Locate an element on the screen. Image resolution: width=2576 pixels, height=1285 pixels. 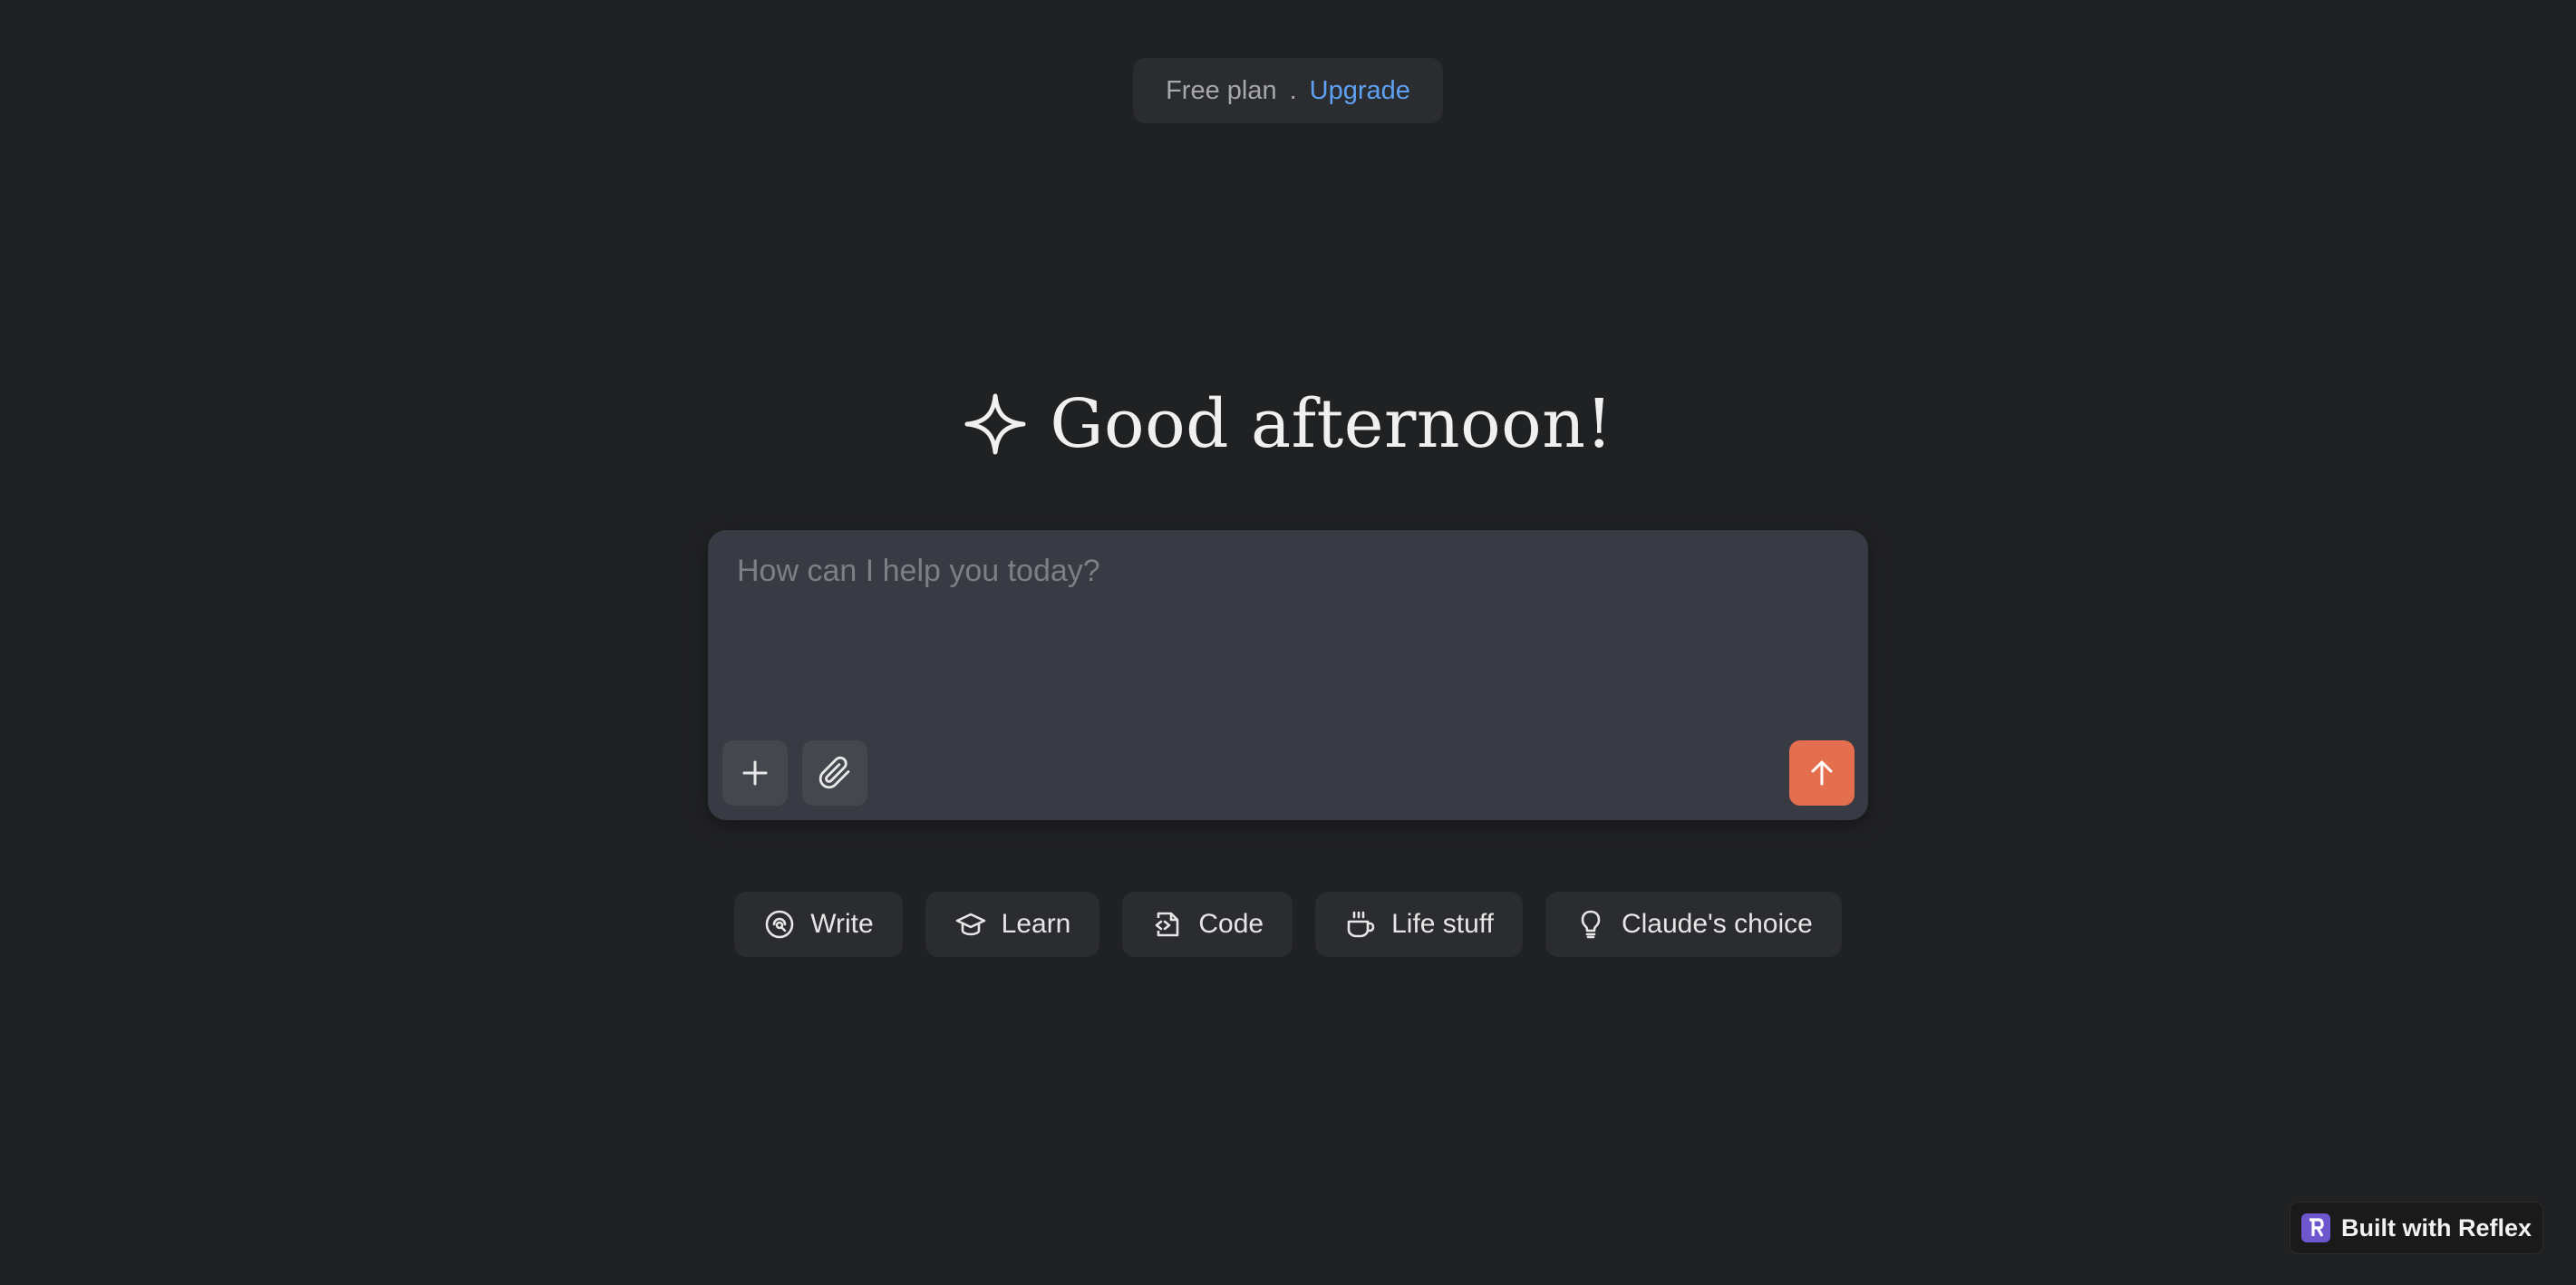
badge-text: Built with Reflex is located at coordinates (2436, 1227).